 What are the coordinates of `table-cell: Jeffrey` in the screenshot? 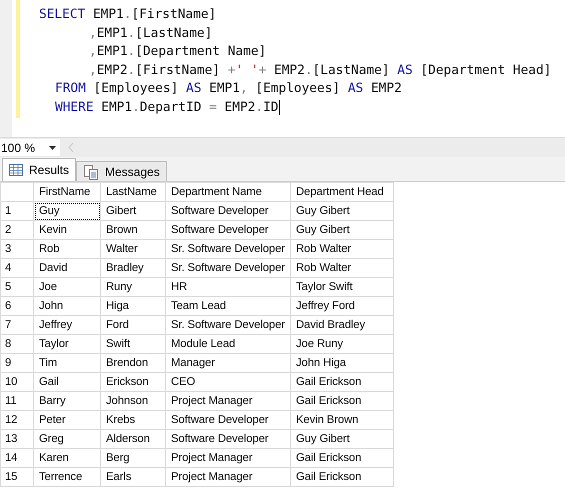 It's located at (67, 325).